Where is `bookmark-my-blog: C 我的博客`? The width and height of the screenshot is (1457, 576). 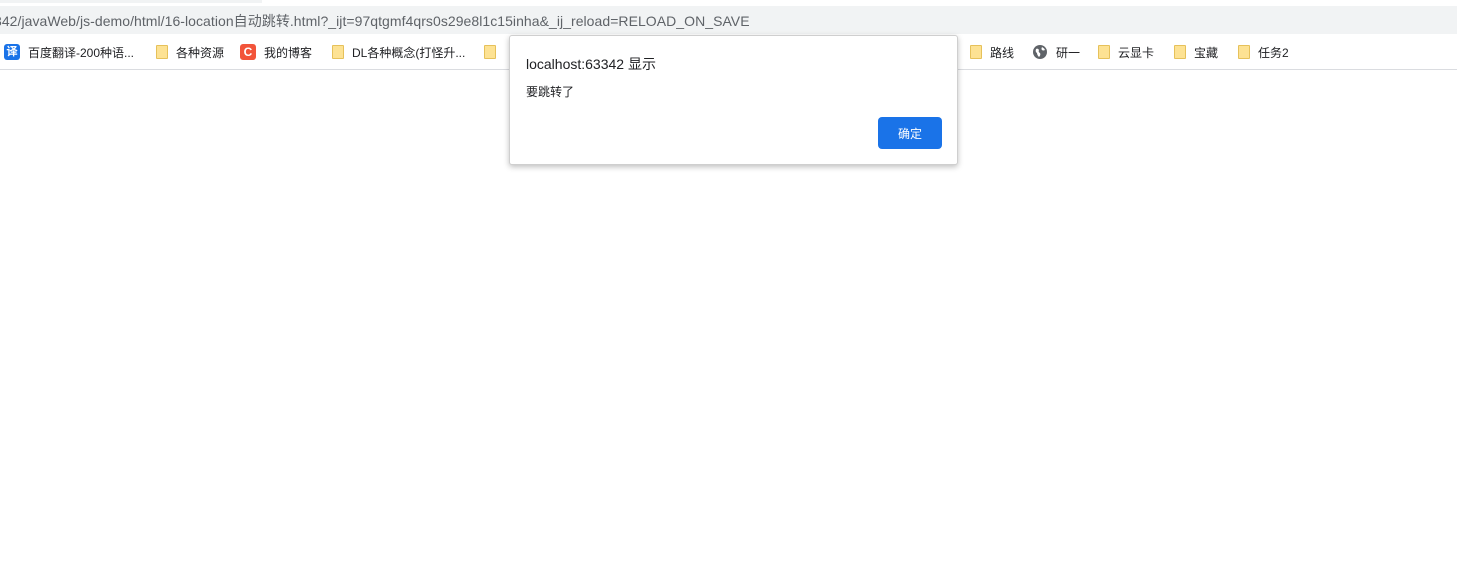 bookmark-my-blog: C 我的博客 is located at coordinates (276, 52).